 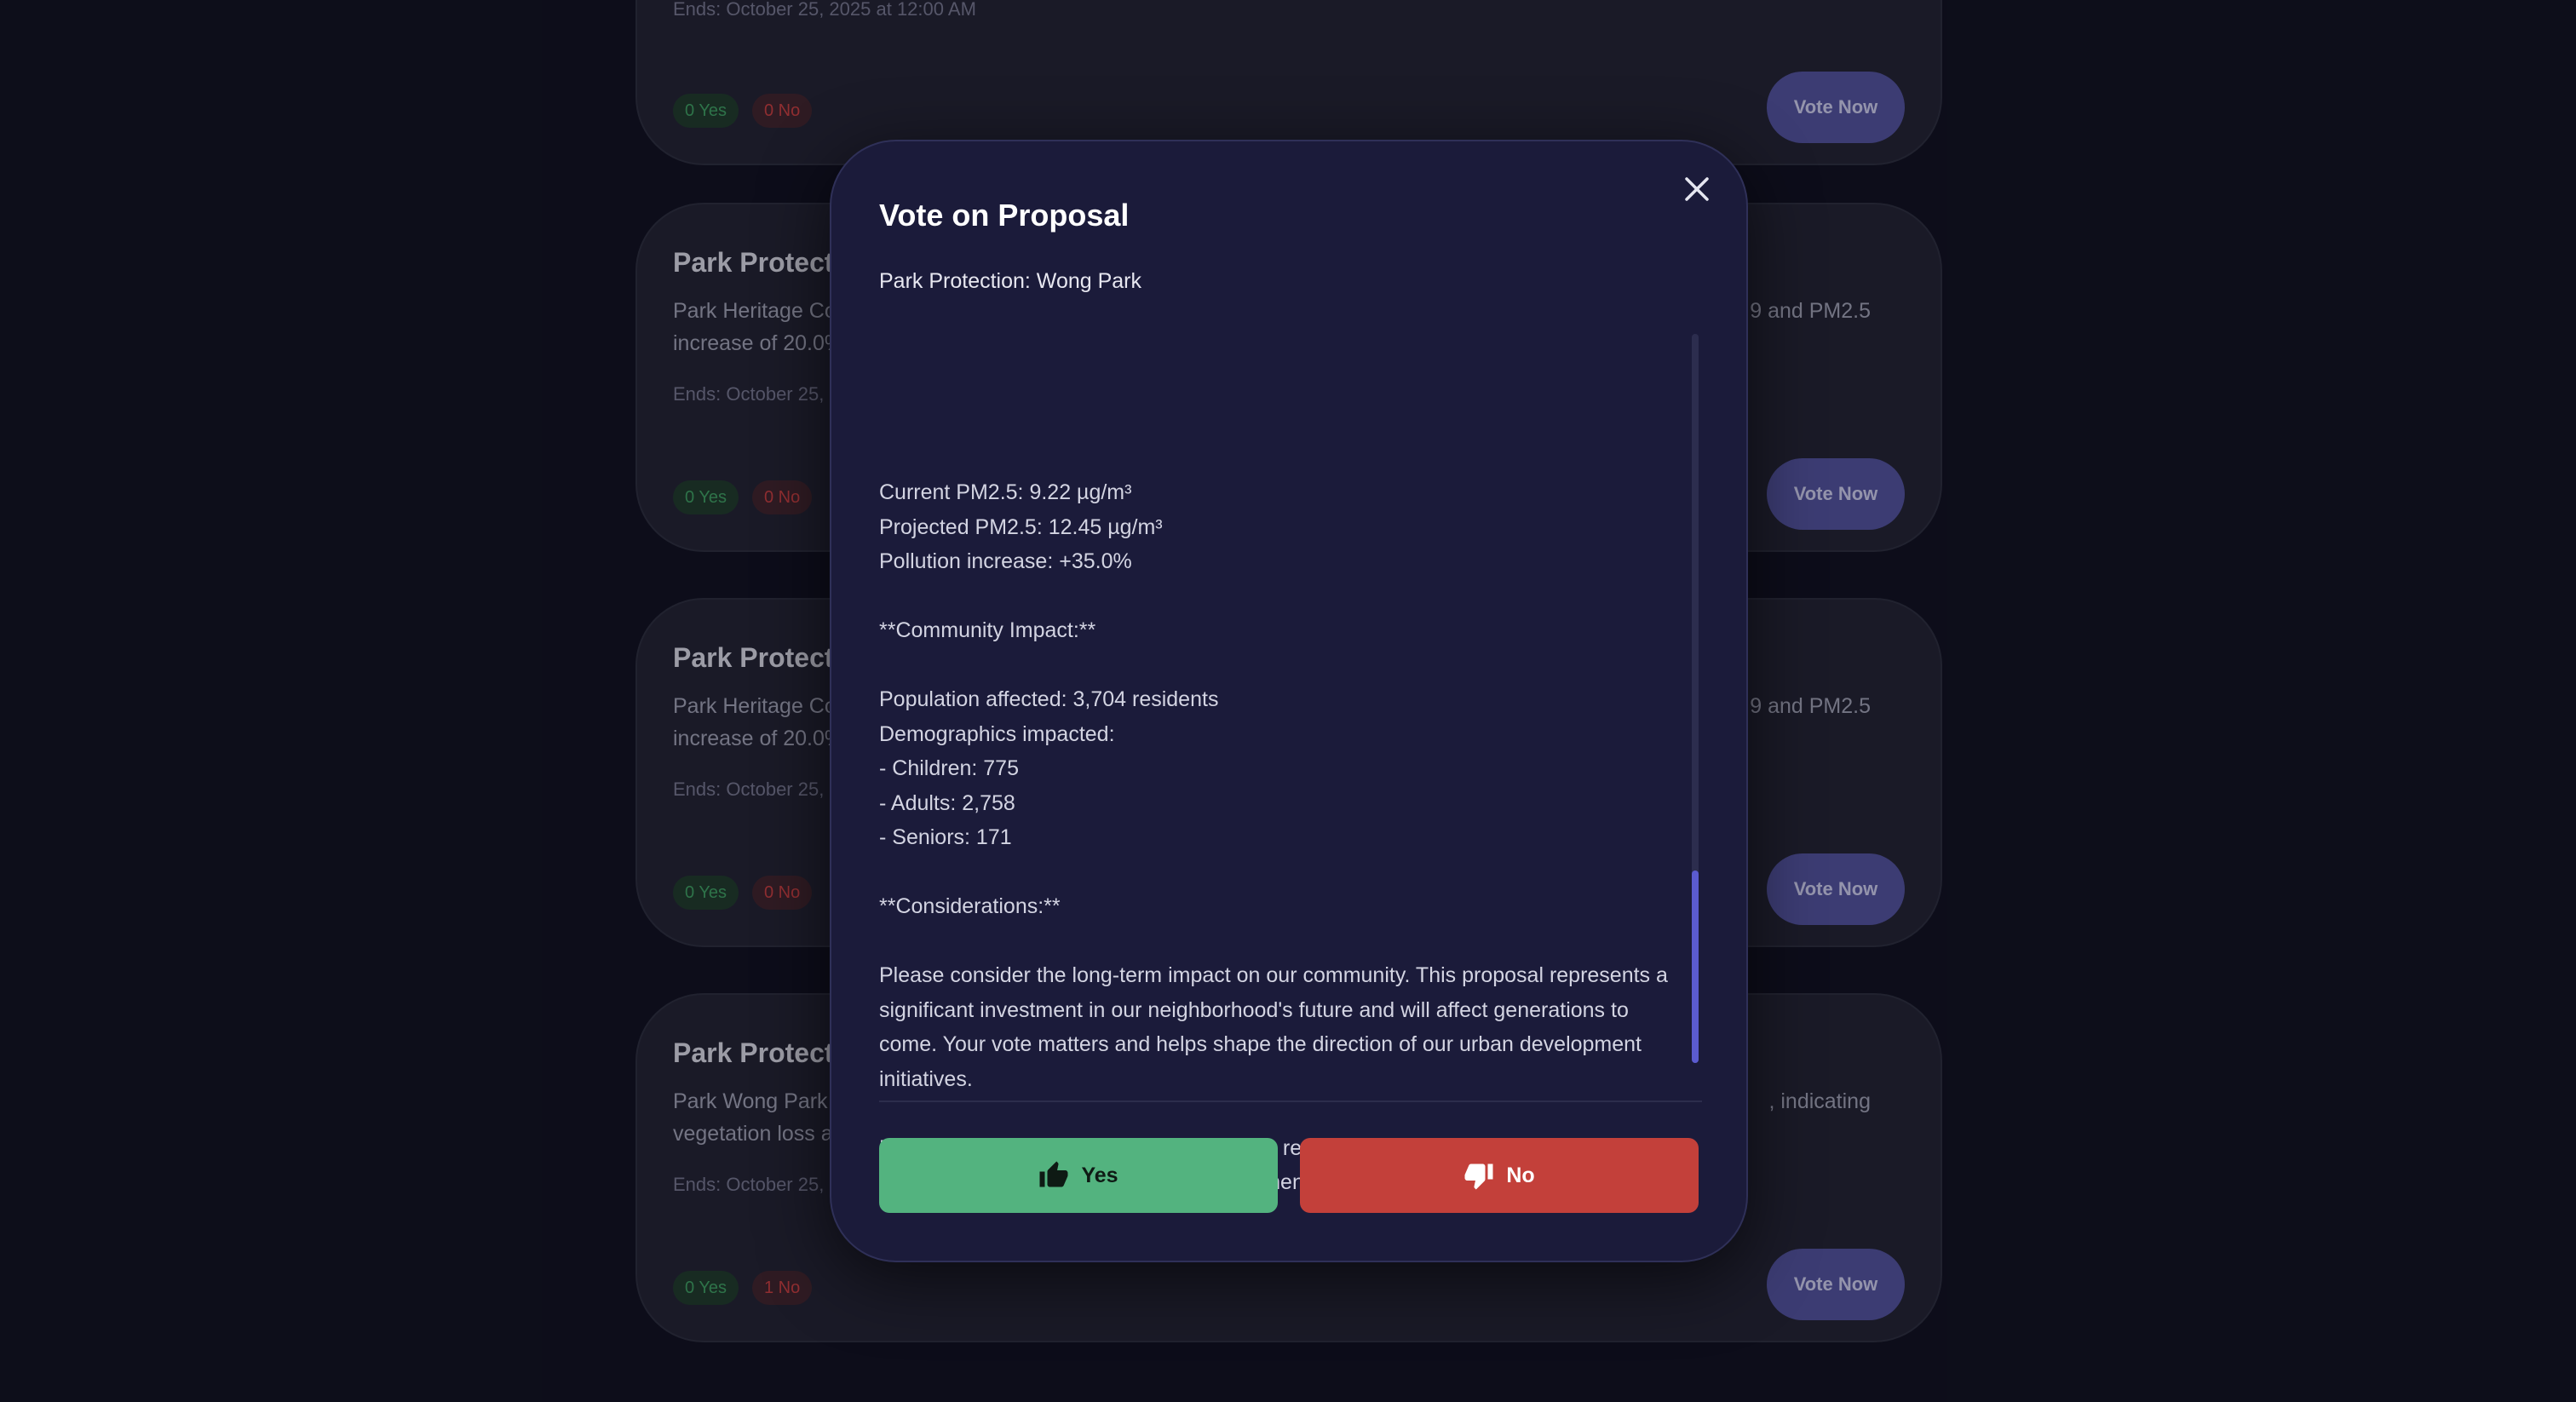 I want to click on scrollbar-thumb, so click(x=1696, y=967).